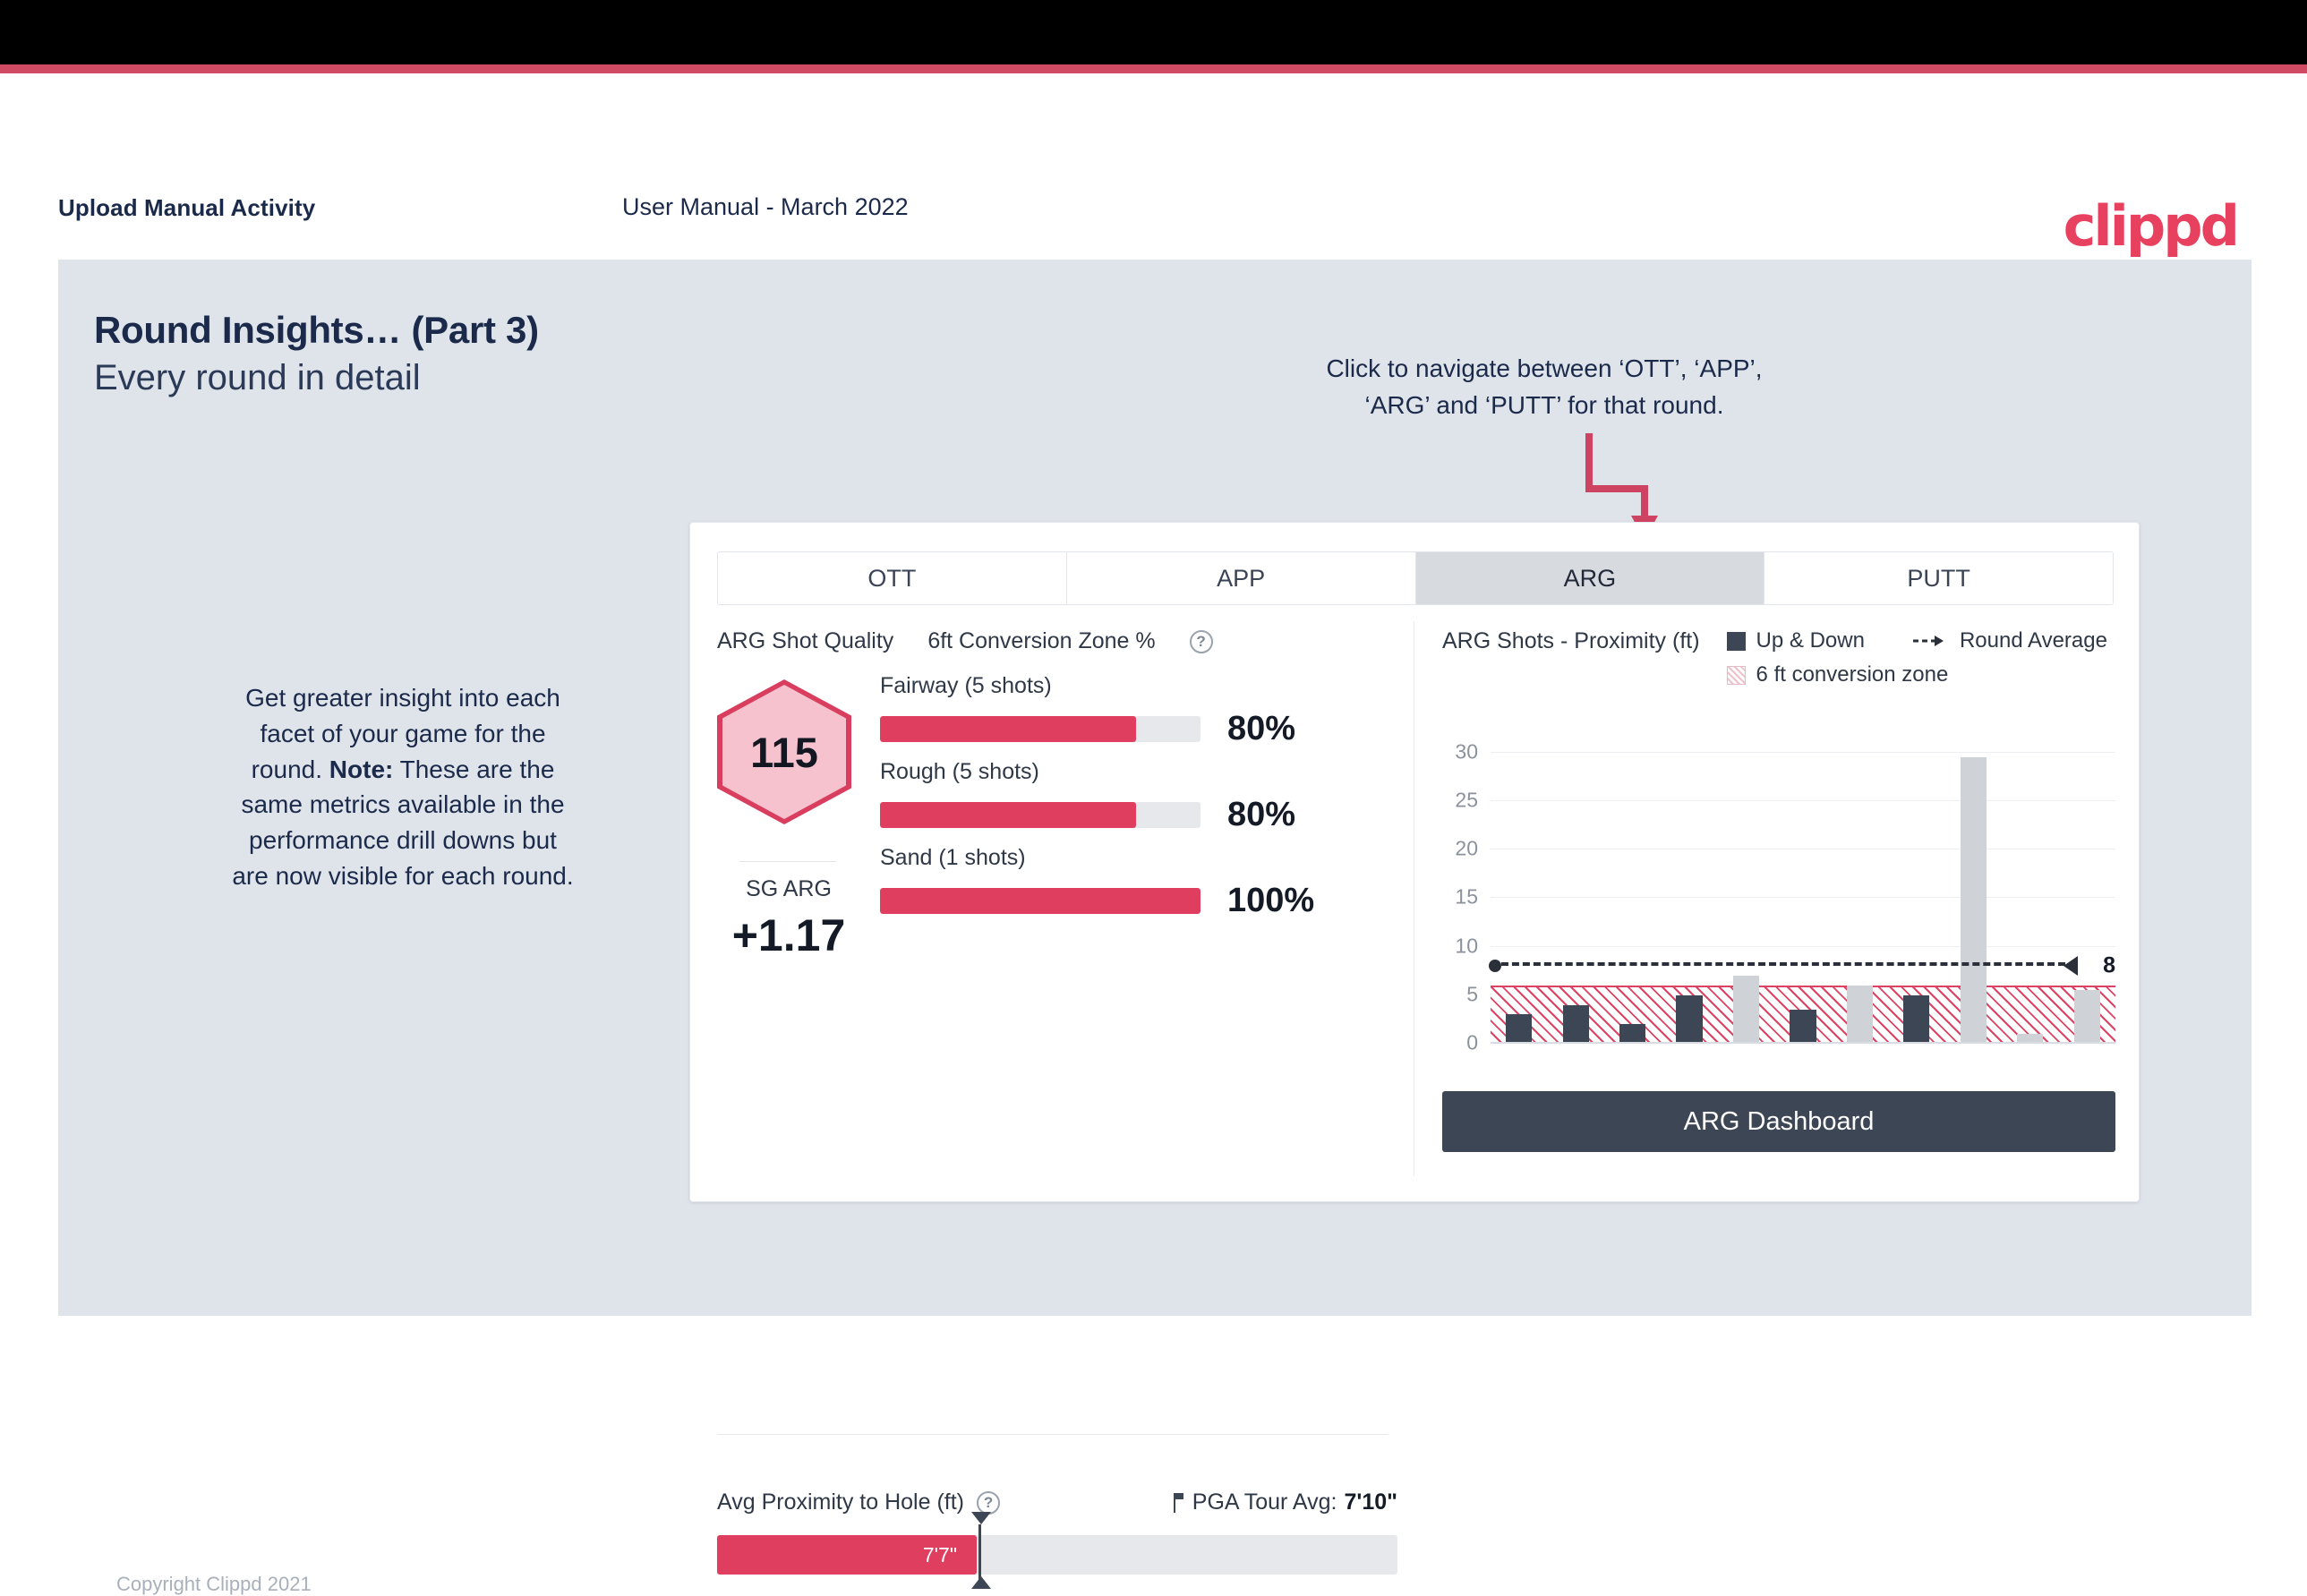  I want to click on copyright-text: Copyright Clippd 2021, so click(214, 1584).